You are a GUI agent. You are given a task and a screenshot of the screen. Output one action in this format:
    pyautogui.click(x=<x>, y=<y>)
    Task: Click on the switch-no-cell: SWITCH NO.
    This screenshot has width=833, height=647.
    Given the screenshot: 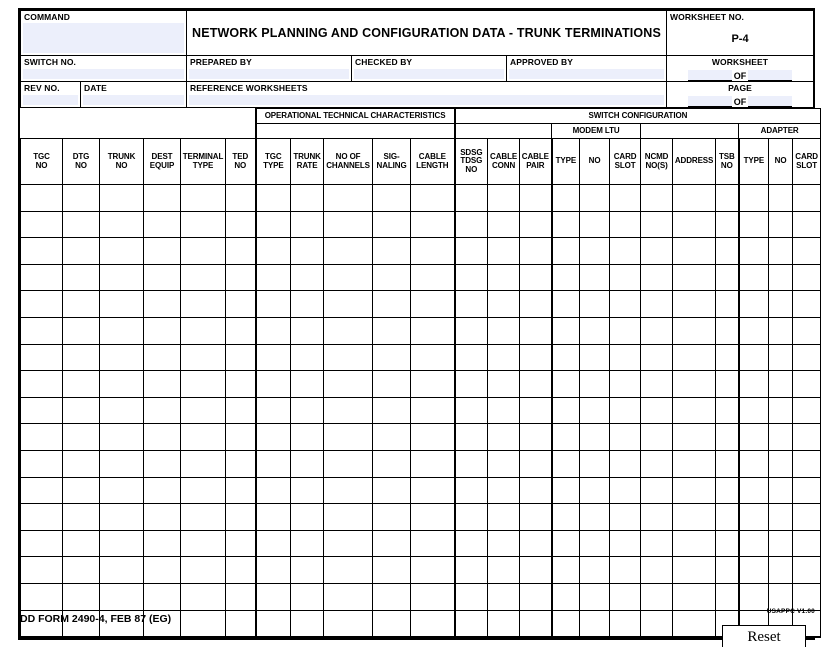 What is the action you would take?
    pyautogui.click(x=103, y=68)
    